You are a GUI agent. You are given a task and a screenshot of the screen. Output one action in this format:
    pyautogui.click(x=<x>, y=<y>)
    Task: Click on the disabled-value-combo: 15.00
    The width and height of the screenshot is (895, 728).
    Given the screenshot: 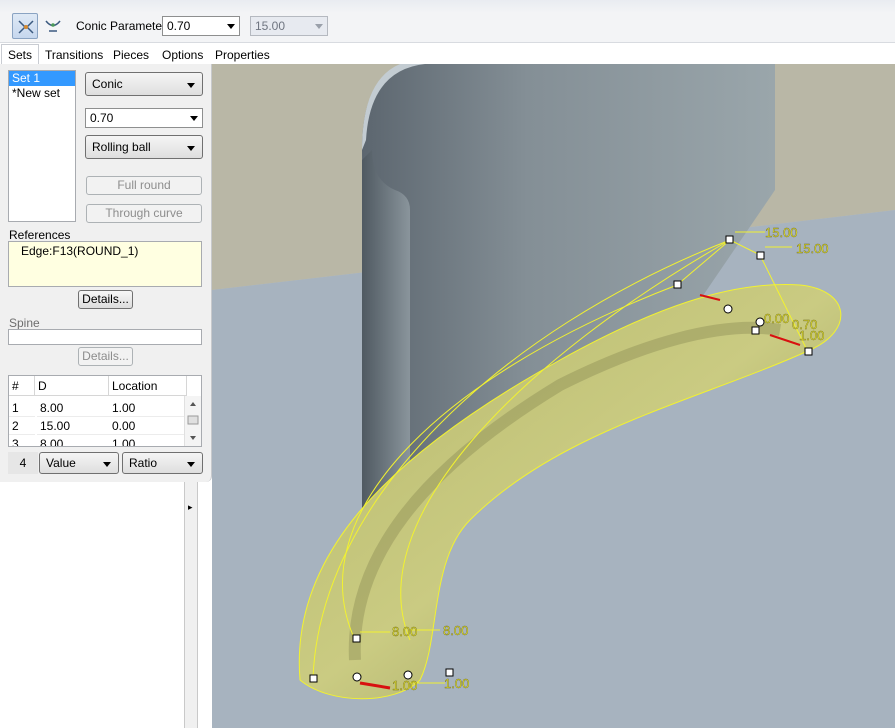 What is the action you would take?
    pyautogui.click(x=289, y=26)
    